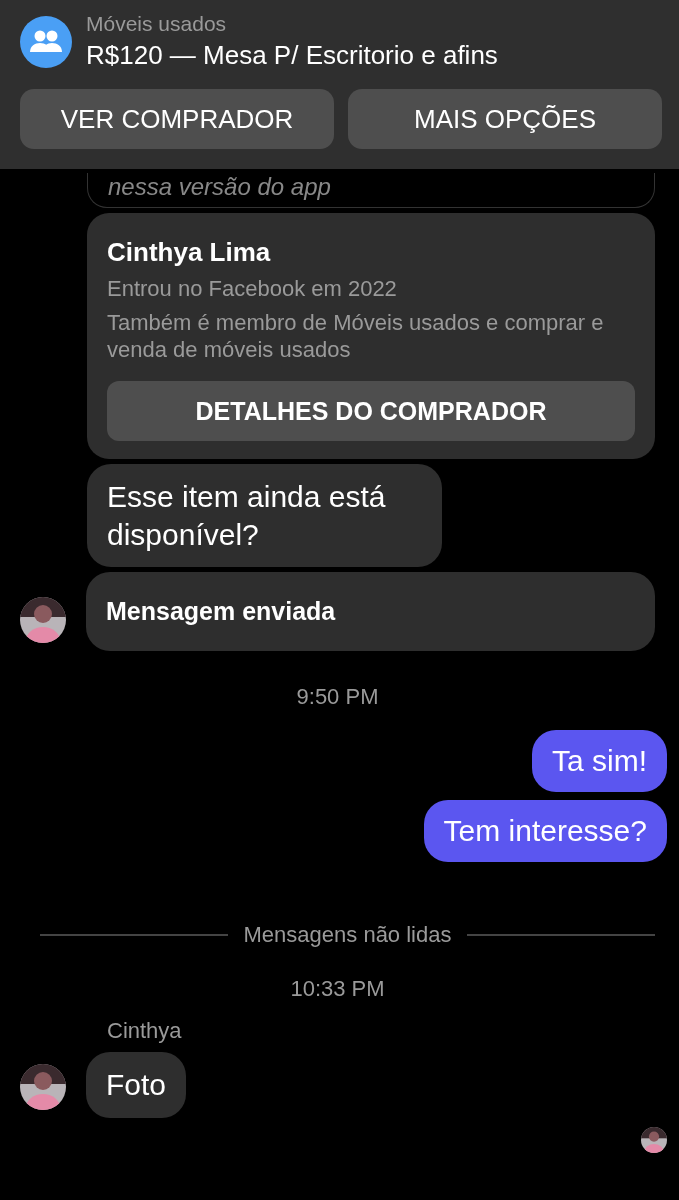  I want to click on header-button: MAIS OPÇÕES, so click(505, 119).